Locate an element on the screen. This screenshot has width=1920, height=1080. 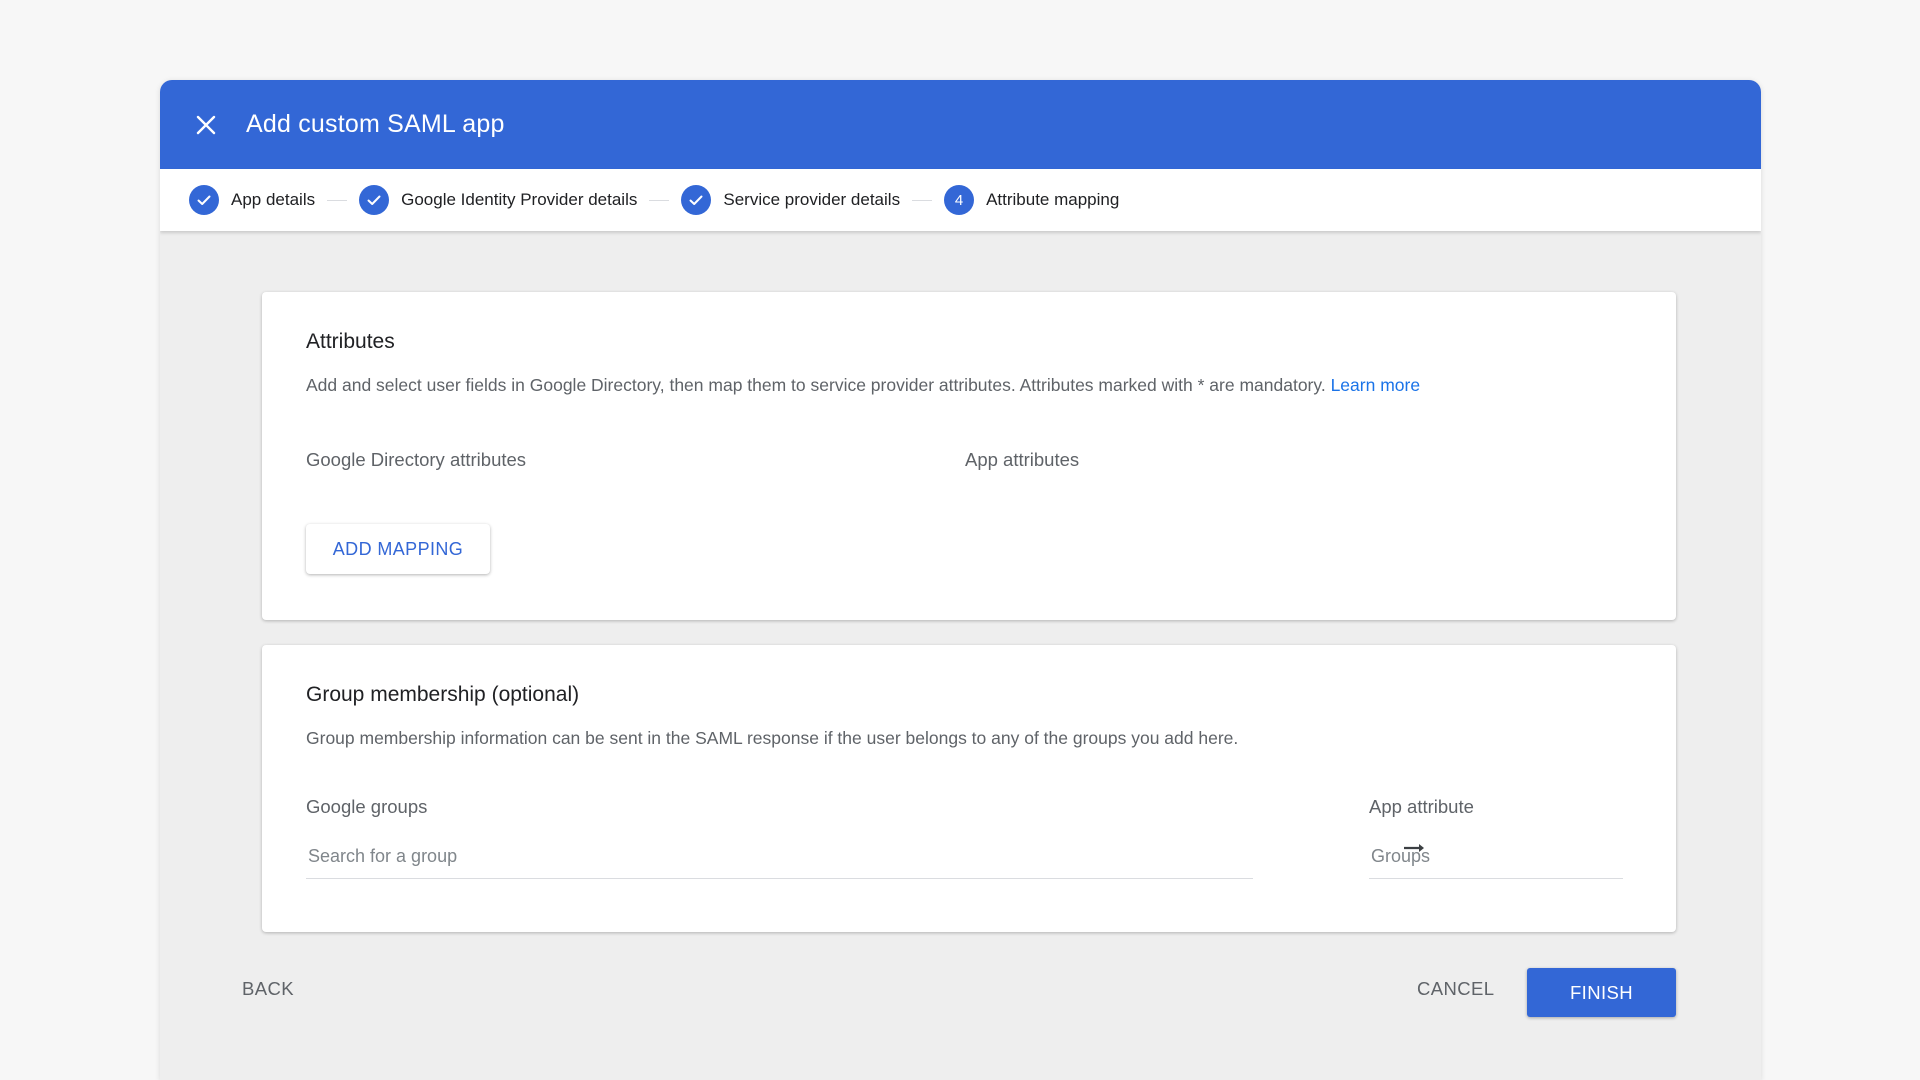
dialog-header: Add custom SAML app is located at coordinates (960, 124).